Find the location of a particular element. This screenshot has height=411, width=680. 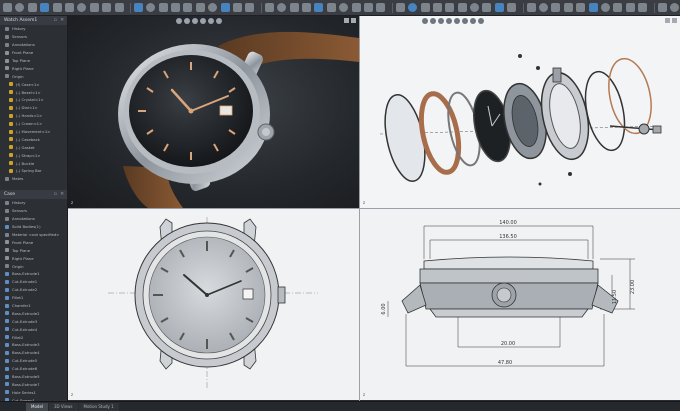

tree-item: Boss-Extrude4 is located at coordinates (33, 353).